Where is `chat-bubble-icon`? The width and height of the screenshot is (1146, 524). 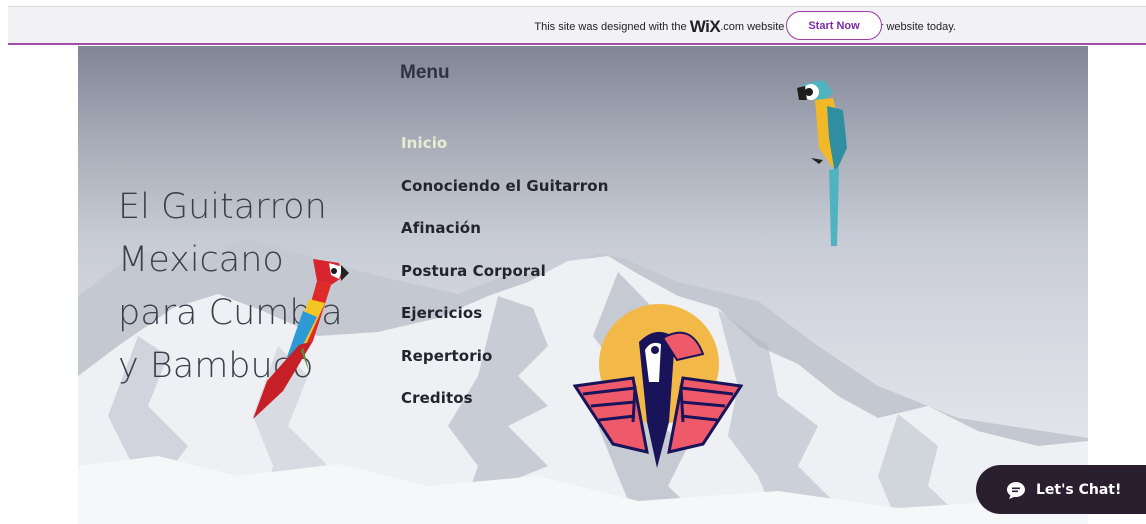
chat-bubble-icon is located at coordinates (1016, 490).